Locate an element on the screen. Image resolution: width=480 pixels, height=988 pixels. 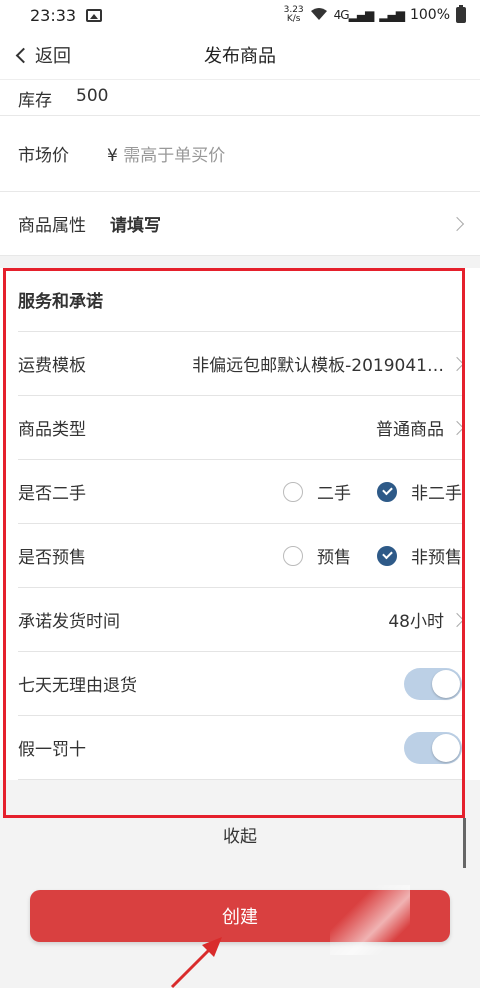
market-price-input: ¥ 需高于单买价 is located at coordinates (166, 153).